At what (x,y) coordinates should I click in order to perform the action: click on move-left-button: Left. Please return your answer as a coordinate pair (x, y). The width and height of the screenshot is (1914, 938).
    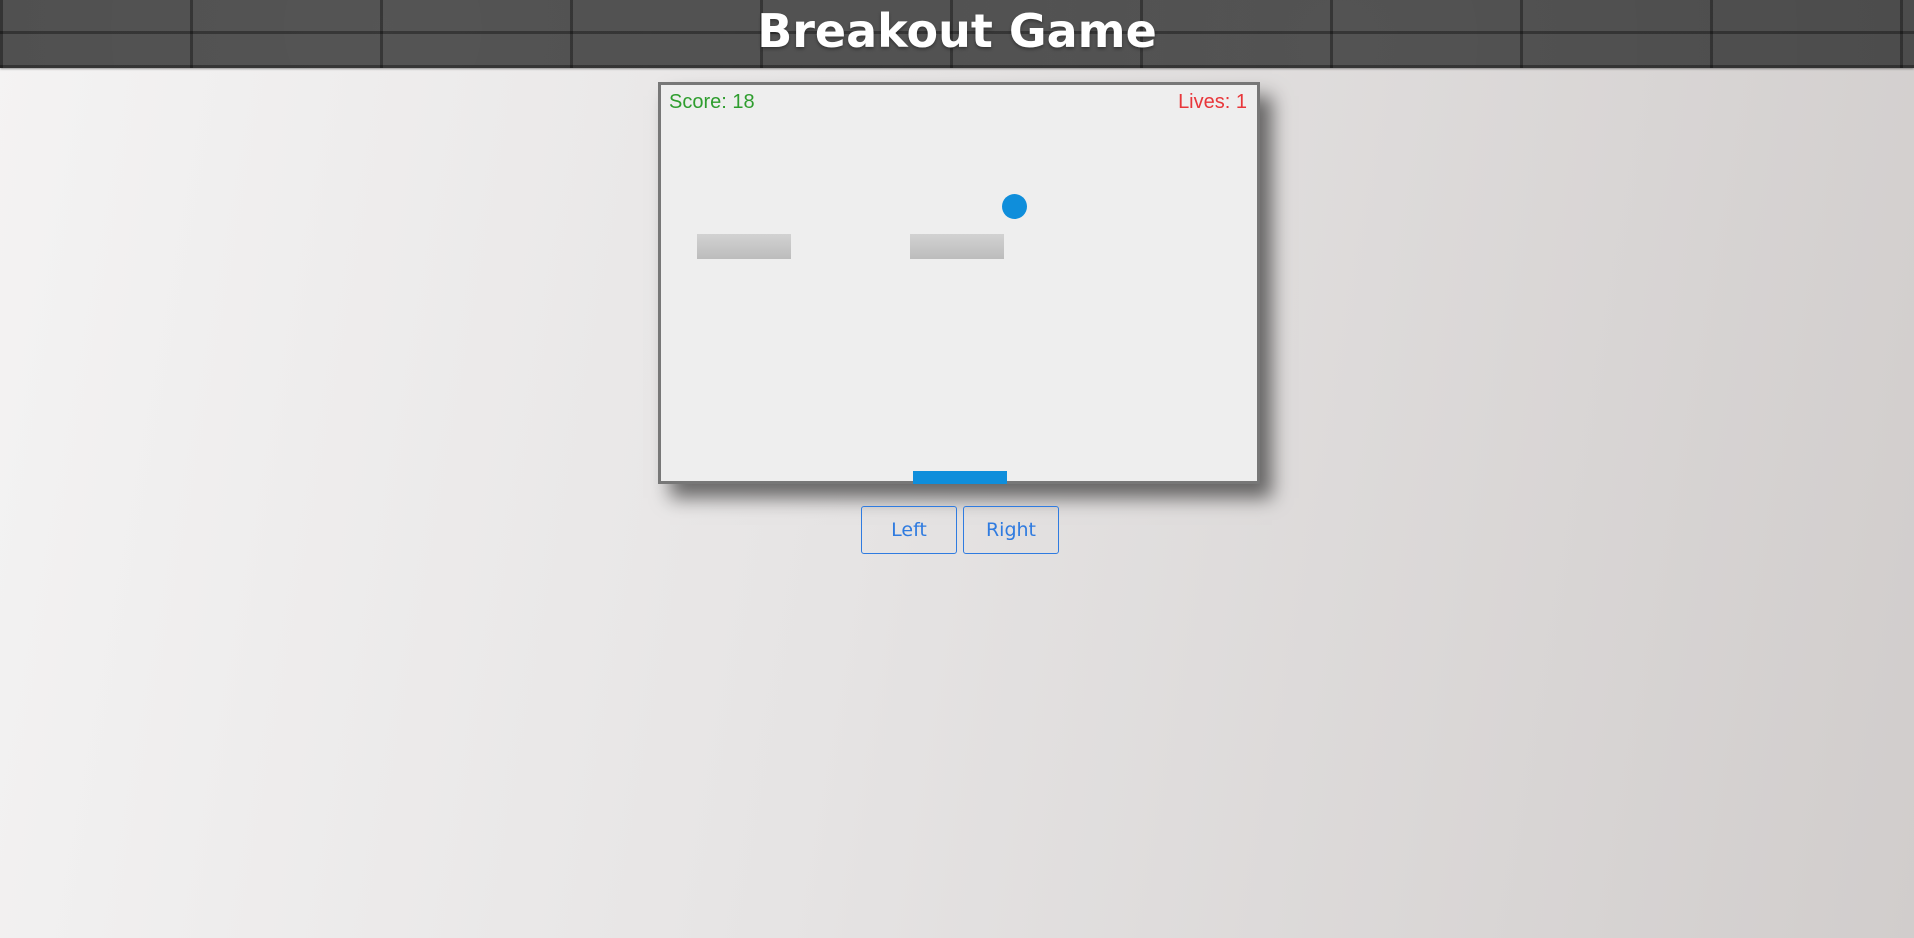
    Looking at the image, I should click on (909, 530).